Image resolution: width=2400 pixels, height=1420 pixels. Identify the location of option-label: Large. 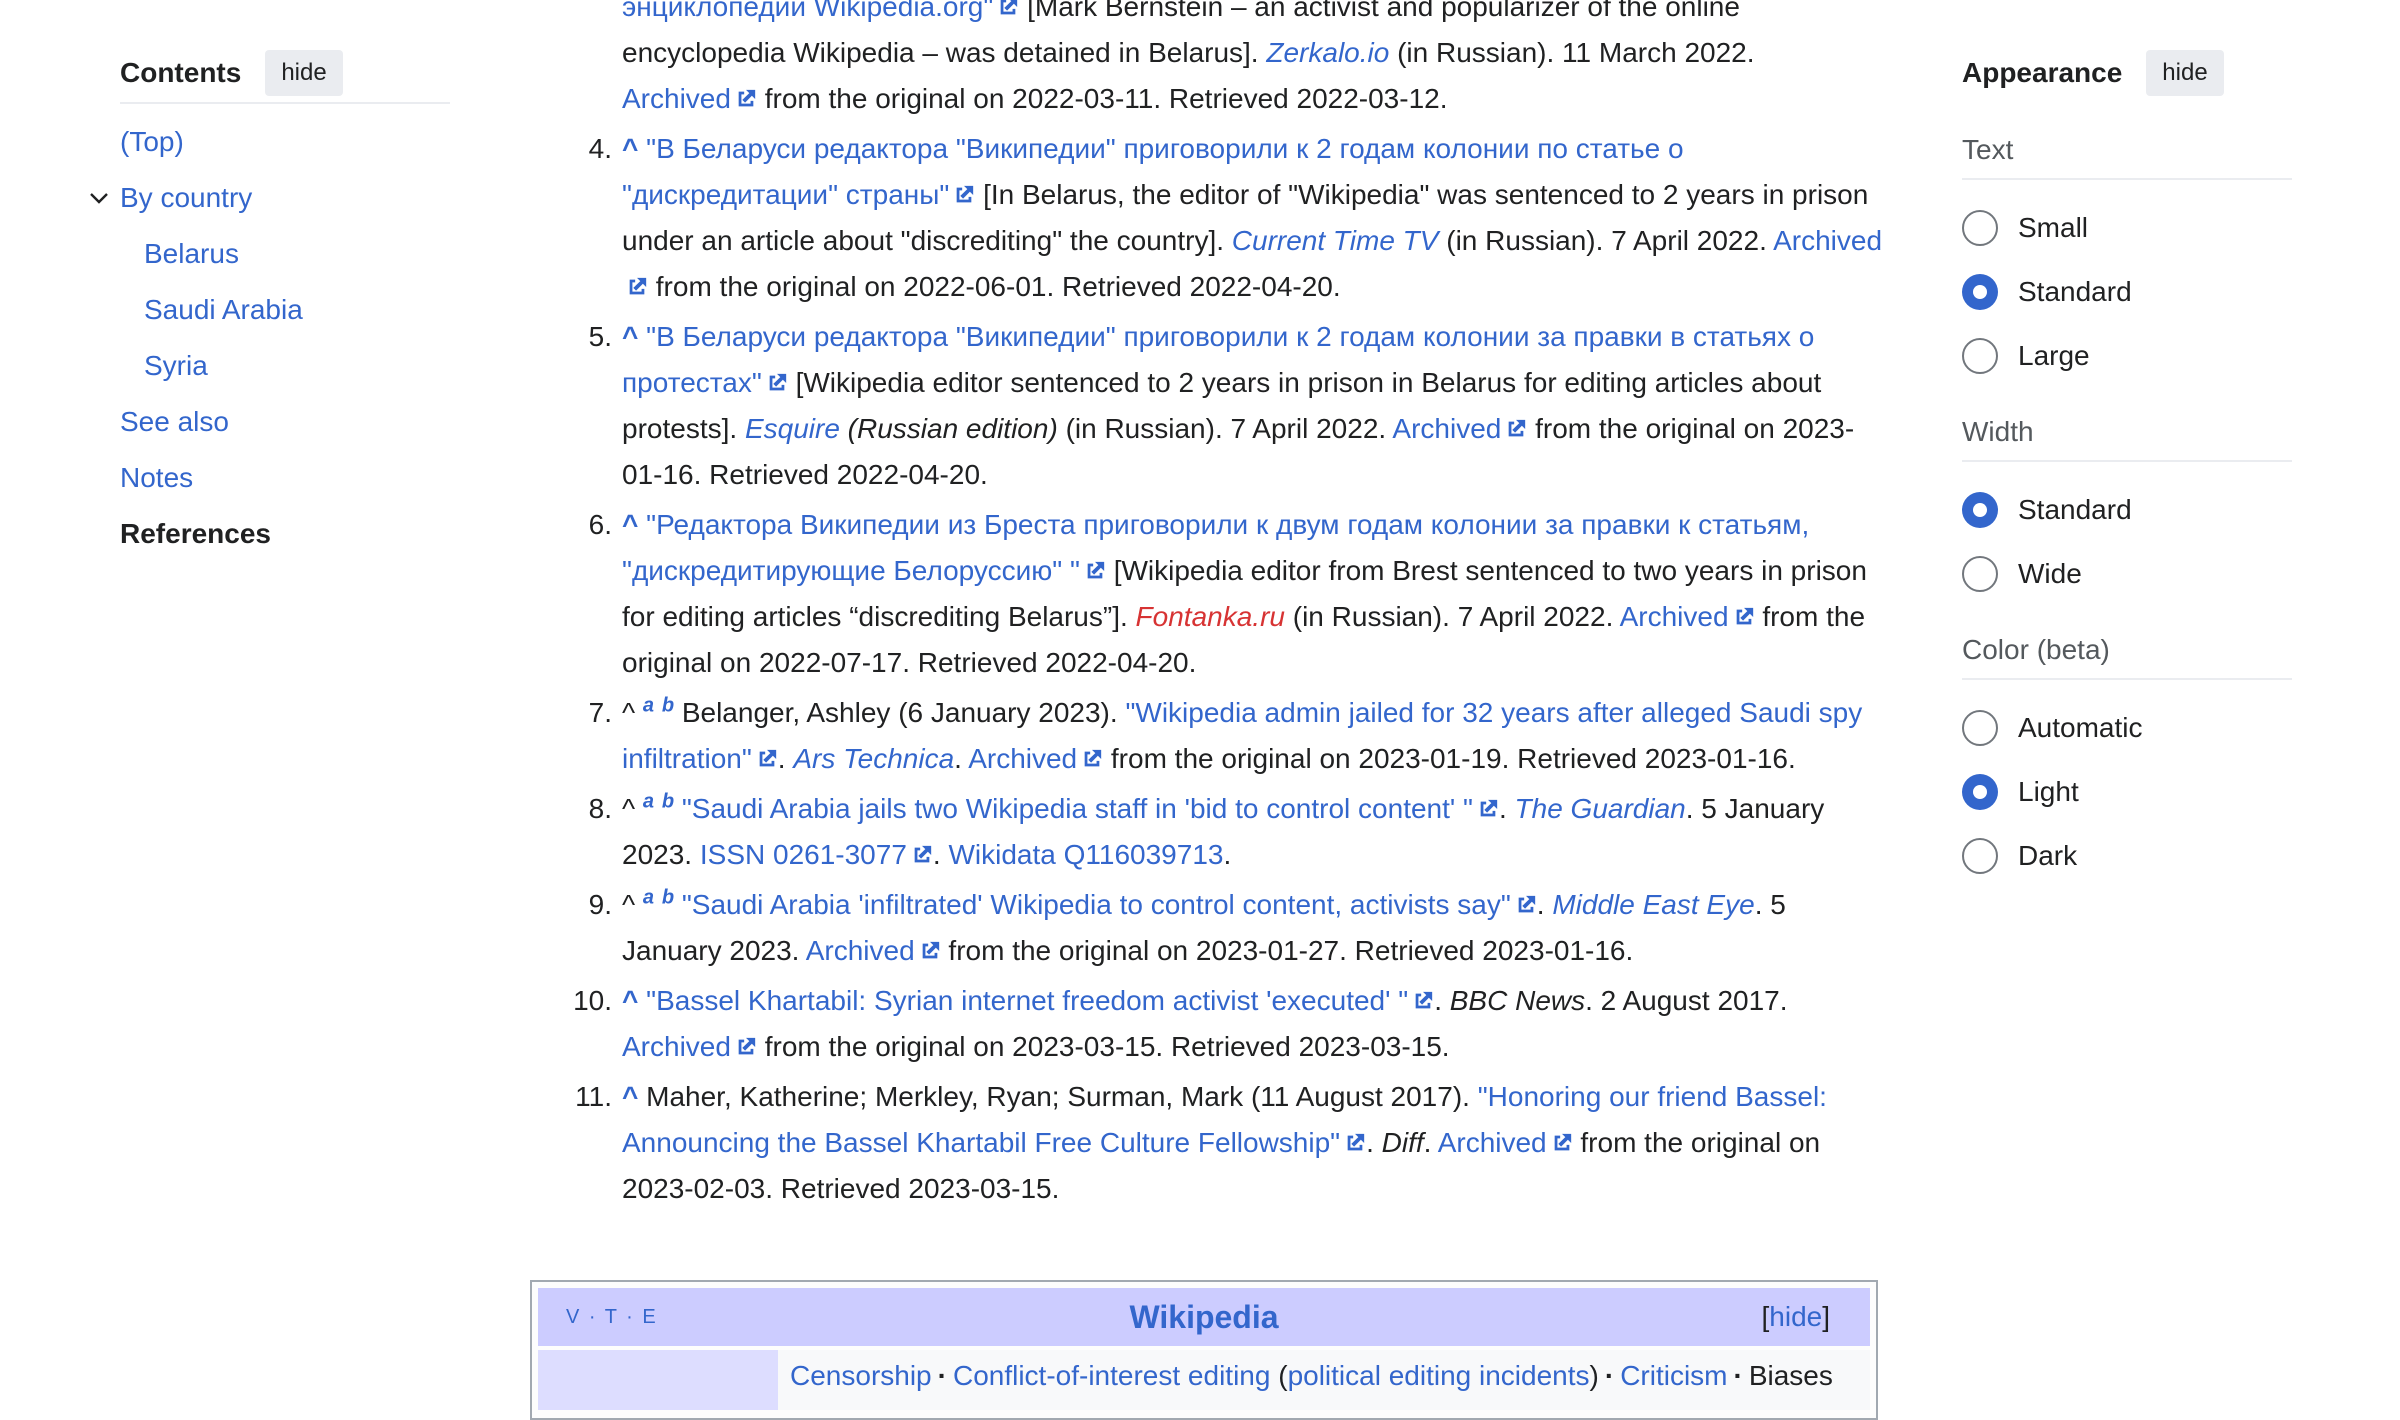
(2054, 355).